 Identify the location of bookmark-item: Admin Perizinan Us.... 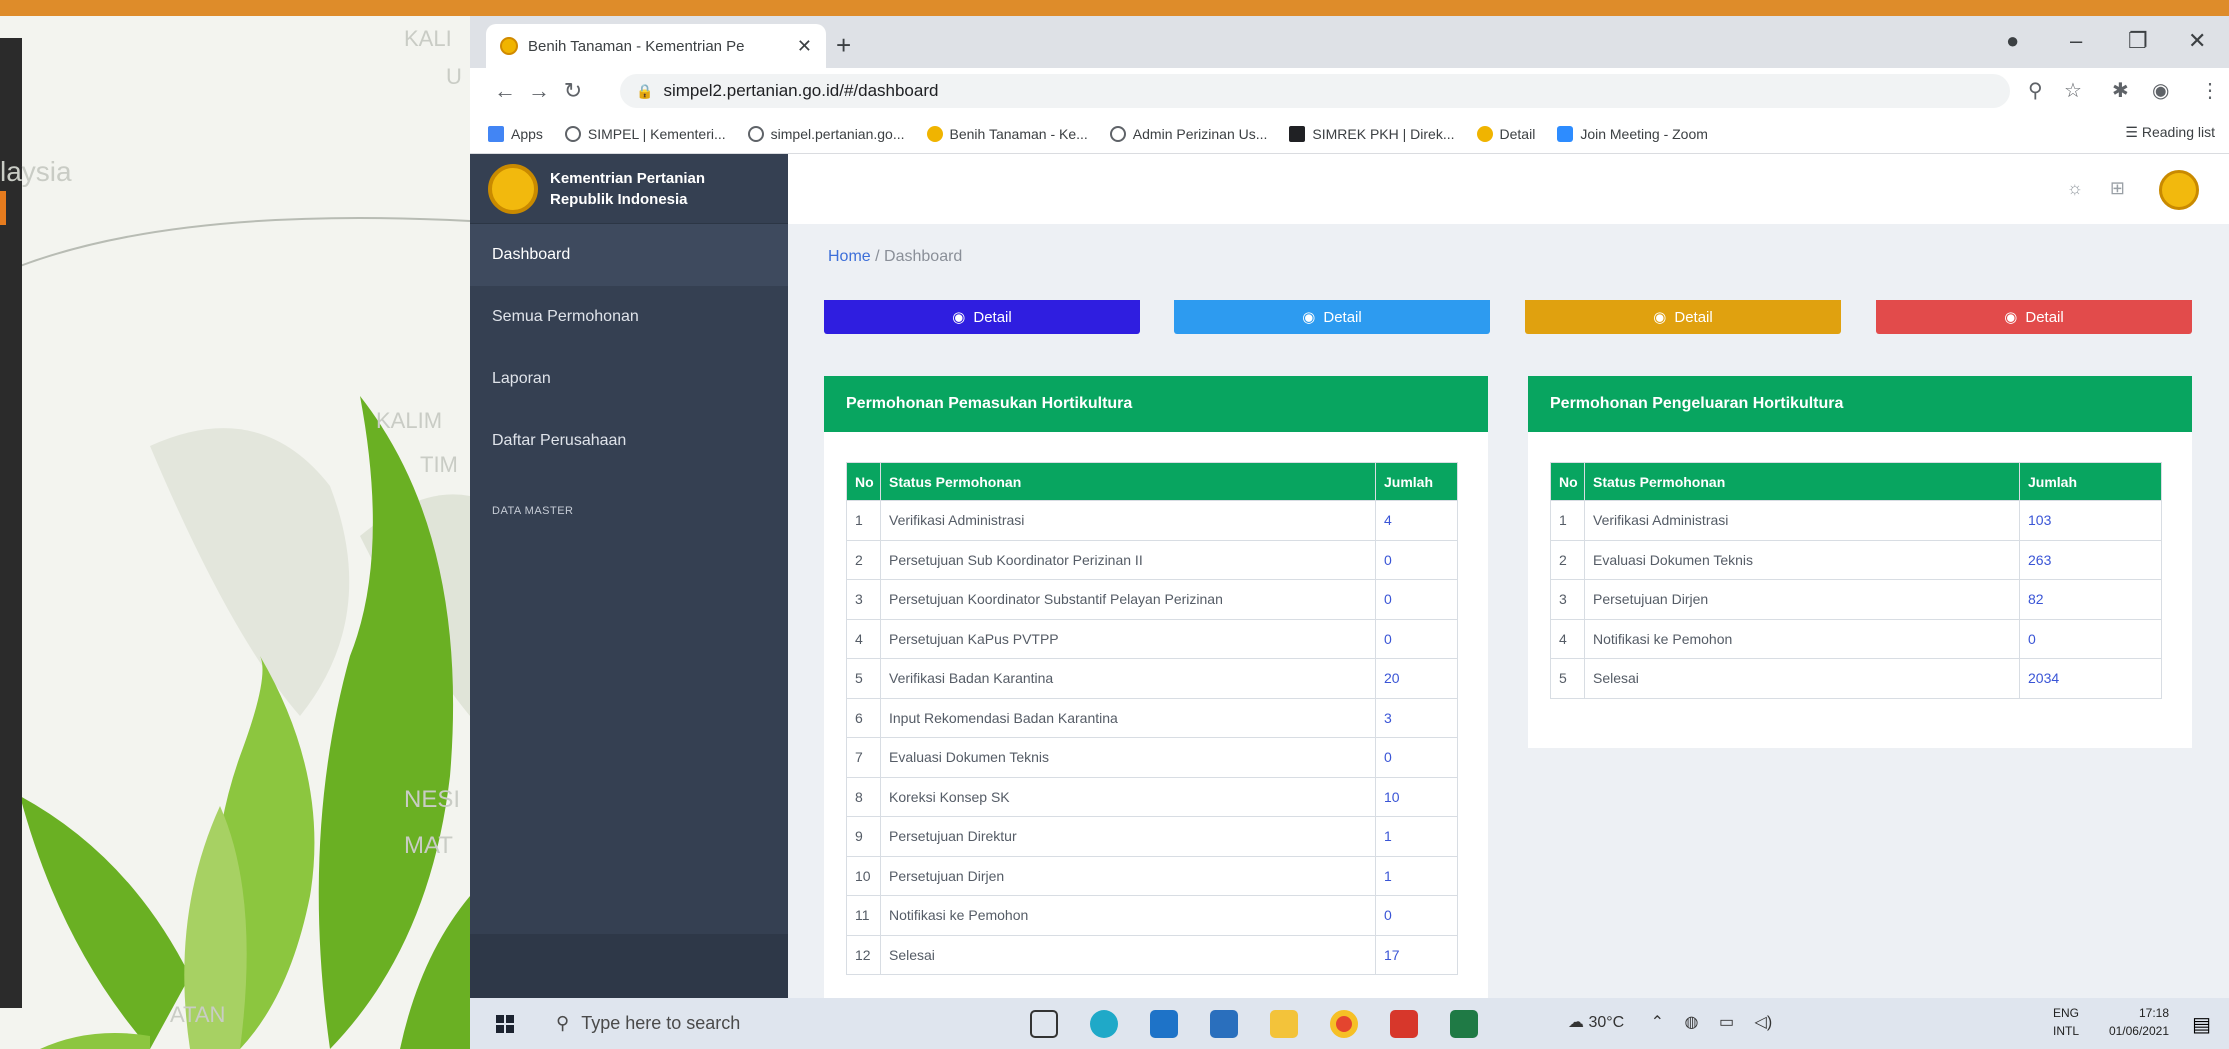
(1188, 133).